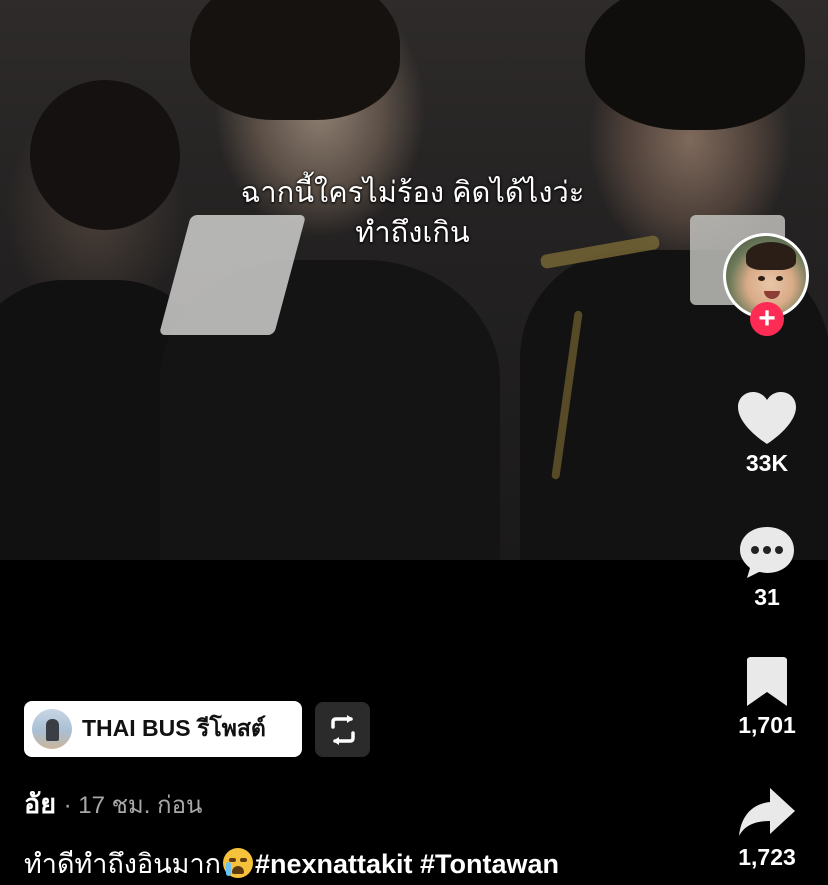 This screenshot has width=828, height=885. I want to click on heart-icon, so click(767, 418).